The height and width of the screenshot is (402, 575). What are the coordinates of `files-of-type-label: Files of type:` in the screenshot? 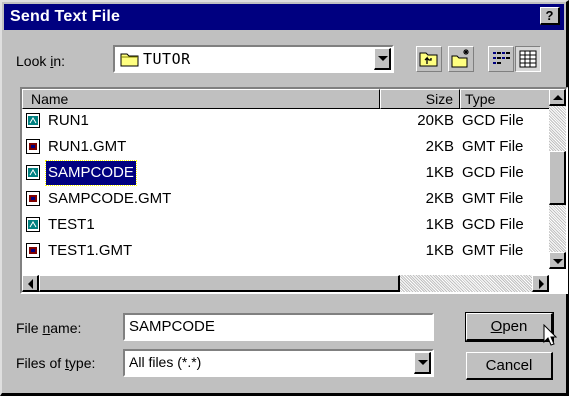 It's located at (56, 363).